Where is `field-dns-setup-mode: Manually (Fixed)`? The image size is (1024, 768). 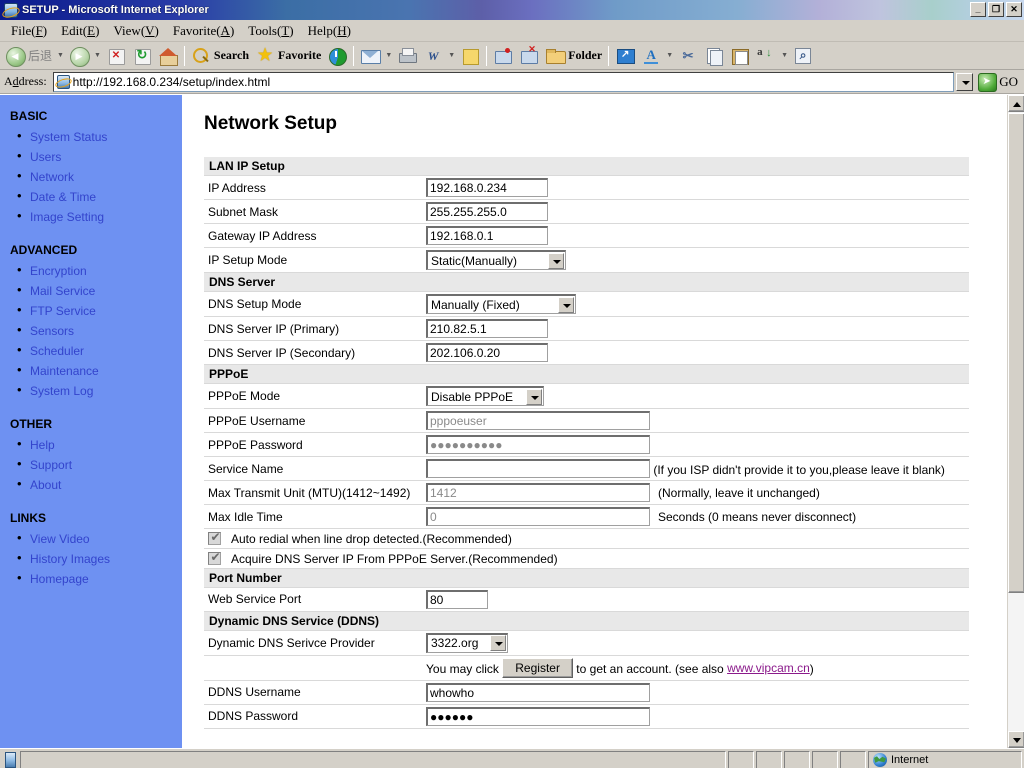
field-dns-setup-mode: Manually (Fixed) is located at coordinates (538, 304).